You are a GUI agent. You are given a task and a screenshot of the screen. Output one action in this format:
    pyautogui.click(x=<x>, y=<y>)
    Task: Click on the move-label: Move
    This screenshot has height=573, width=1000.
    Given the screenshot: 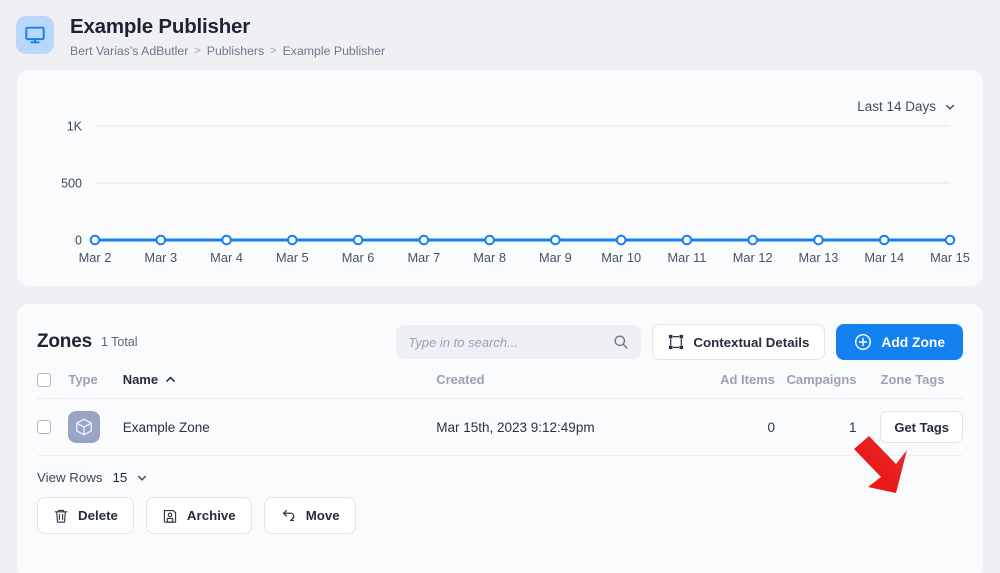 What is the action you would take?
    pyautogui.click(x=322, y=515)
    